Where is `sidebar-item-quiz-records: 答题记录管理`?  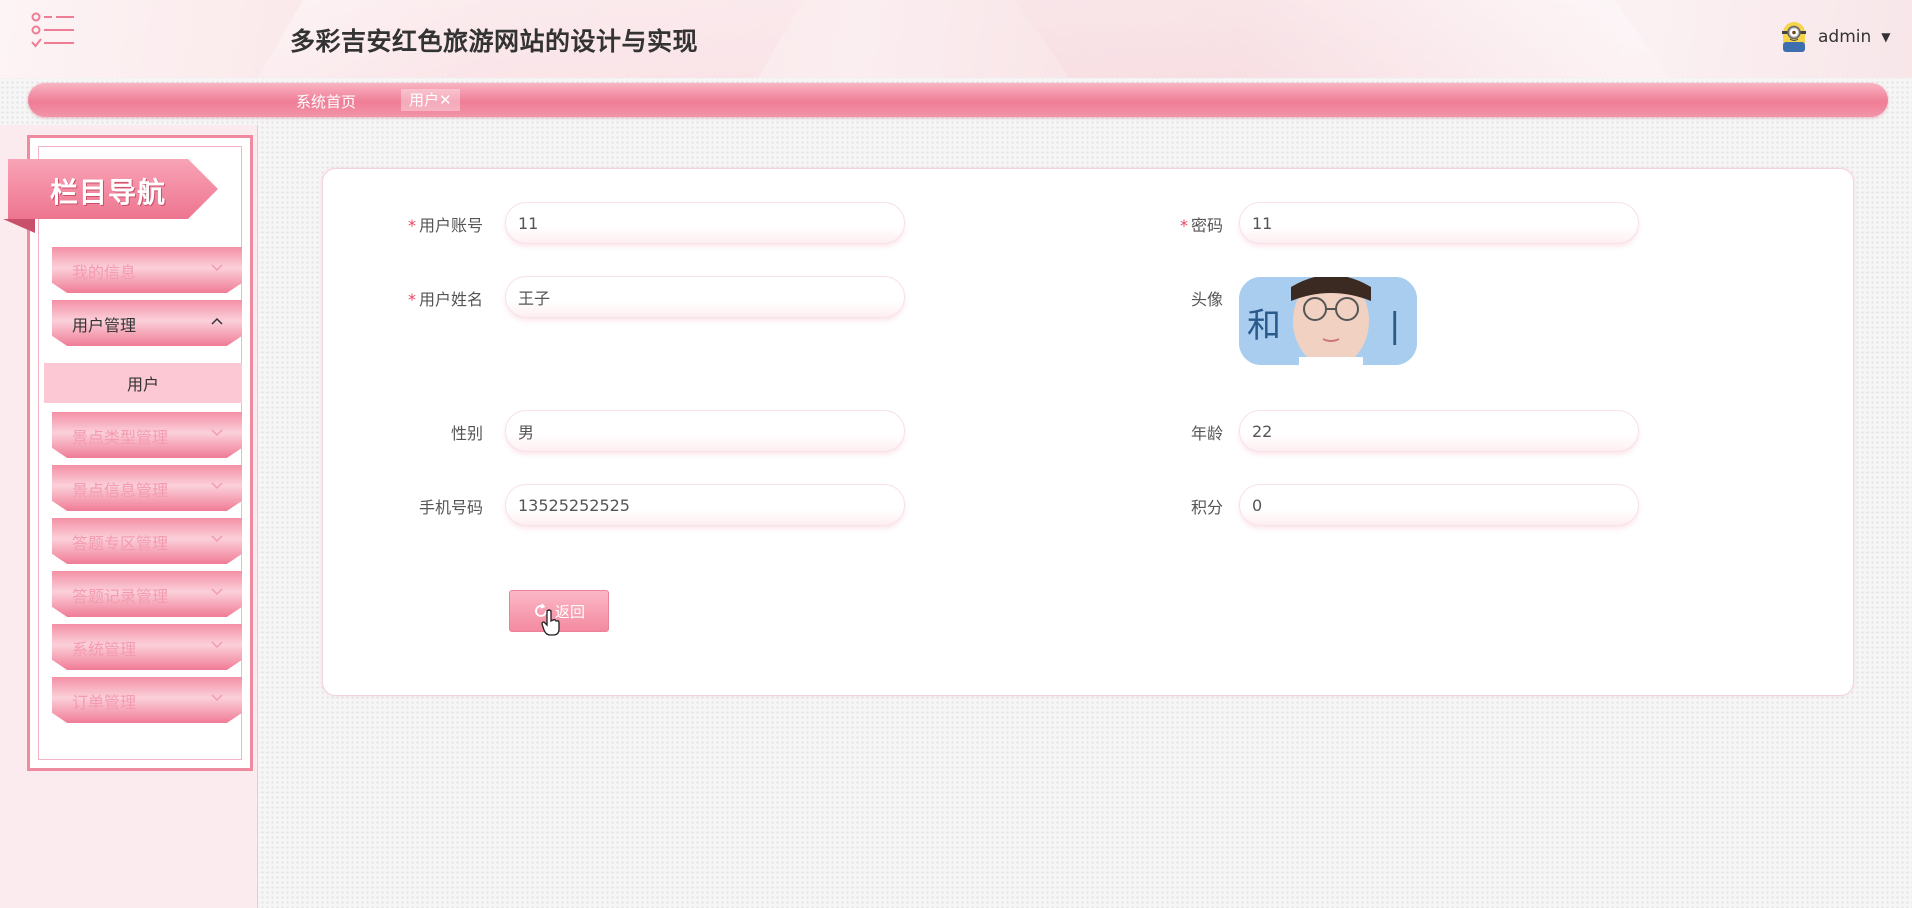
sidebar-item-quiz-records: 答题记录管理 is located at coordinates (147, 594).